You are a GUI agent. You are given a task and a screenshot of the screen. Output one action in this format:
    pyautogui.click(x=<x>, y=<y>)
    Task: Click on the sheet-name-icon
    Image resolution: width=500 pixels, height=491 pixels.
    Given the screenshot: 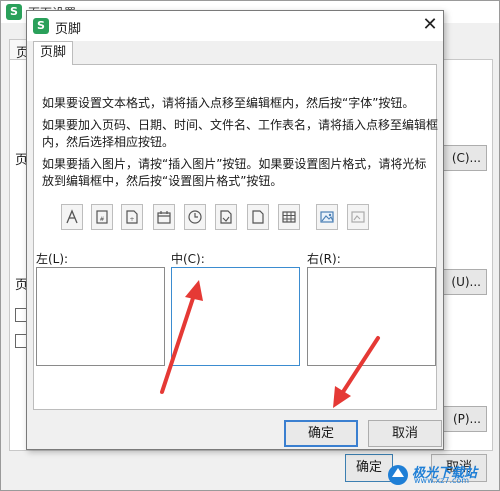 What is the action you would take?
    pyautogui.click(x=289, y=217)
    